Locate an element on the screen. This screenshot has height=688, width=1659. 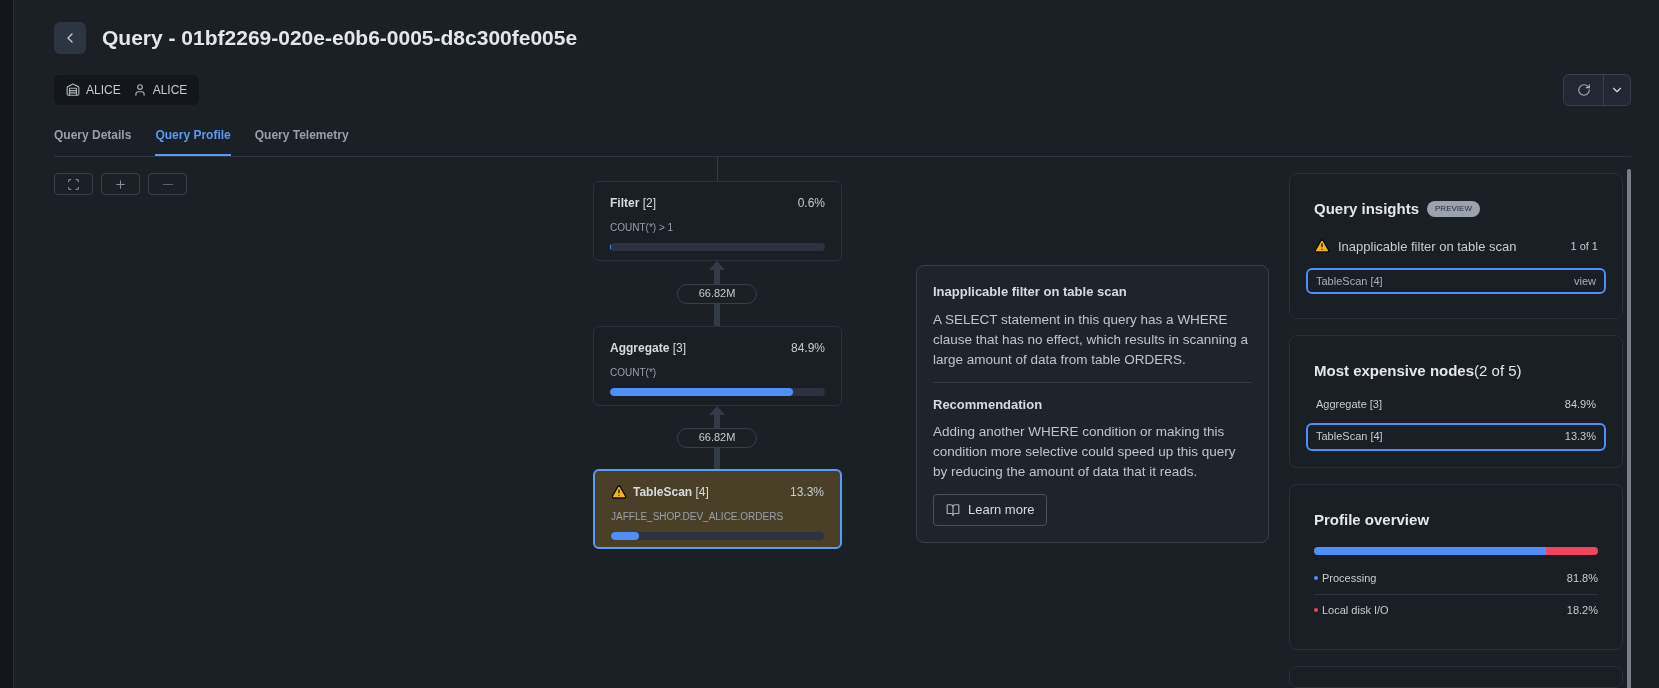
popover-description: A SELECT statement in this query has a WHERE clause that has no effect, which results in scanning a large amount of data from table ORDERS. is located at coordinates (1091, 339).